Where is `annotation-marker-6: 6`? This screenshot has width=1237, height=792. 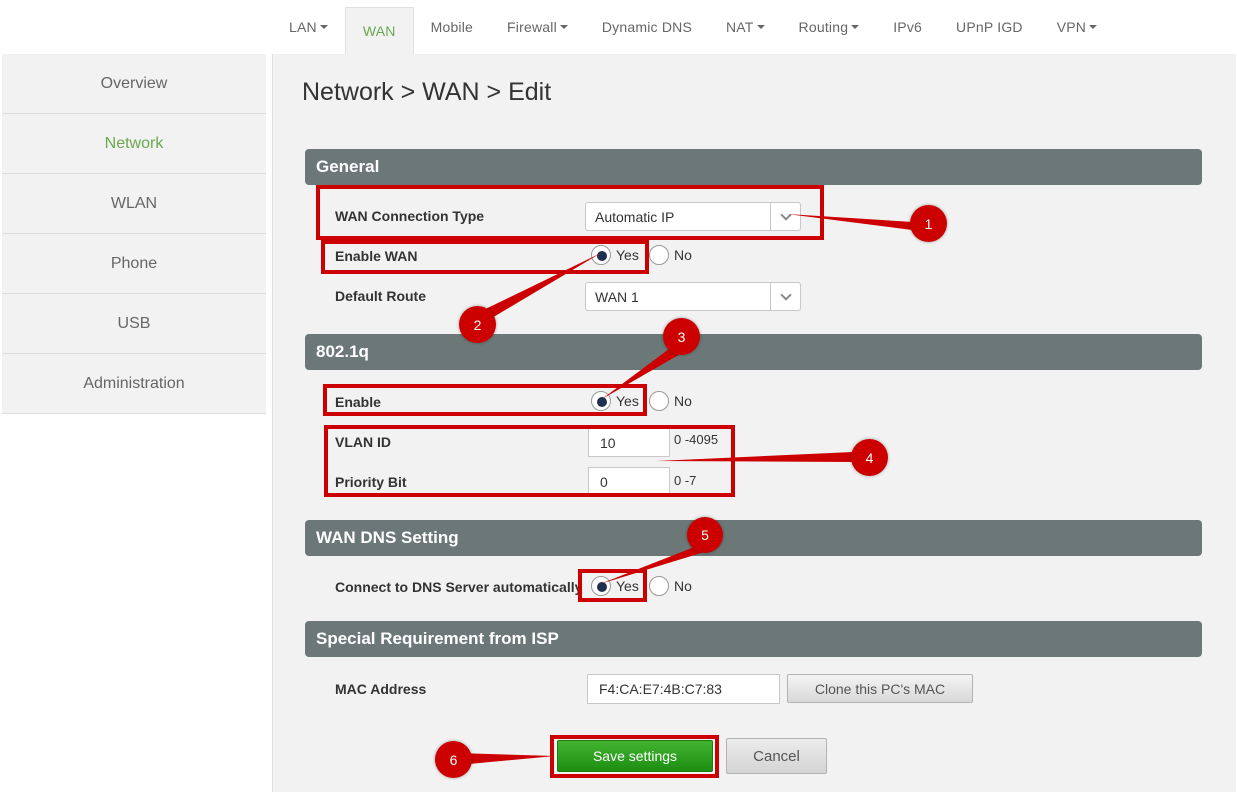 annotation-marker-6: 6 is located at coordinates (453, 759).